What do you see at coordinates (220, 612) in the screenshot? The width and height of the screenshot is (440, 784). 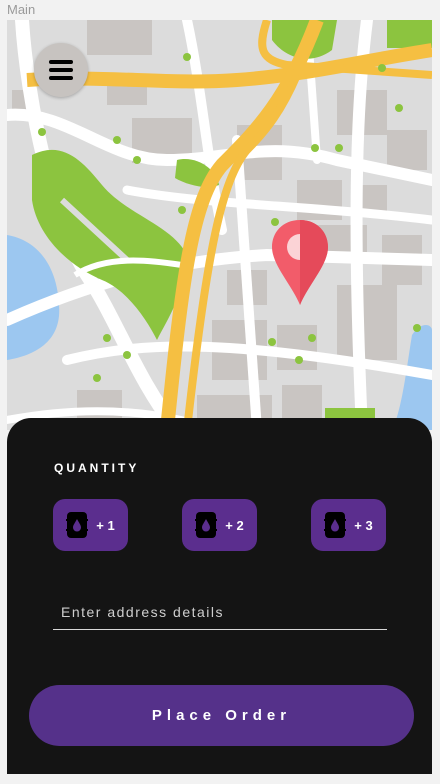 I see `address-input` at bounding box center [220, 612].